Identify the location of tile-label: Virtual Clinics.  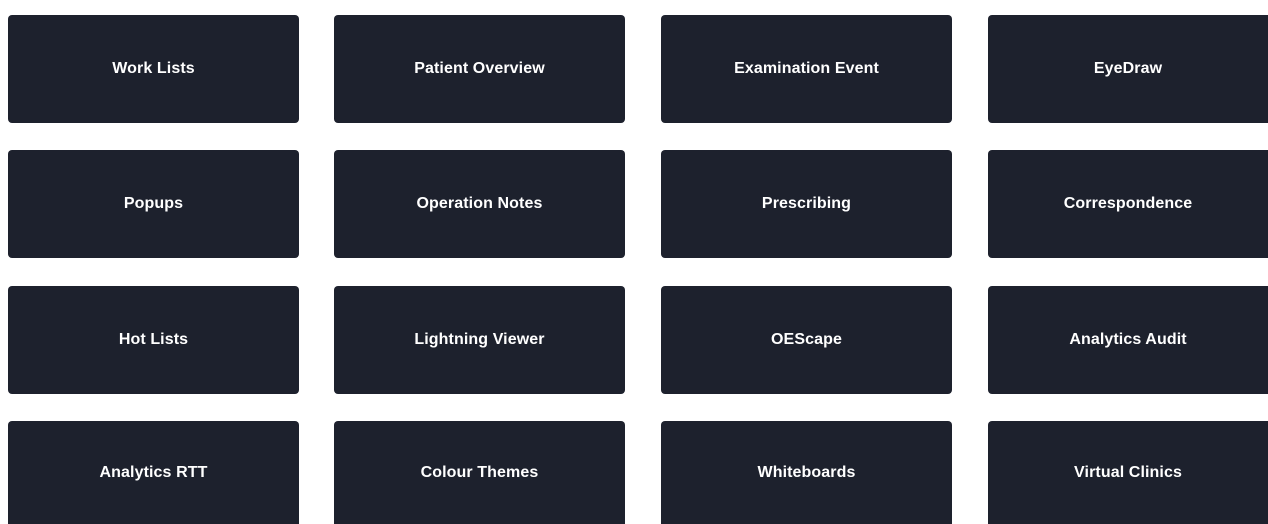
(1128, 472).